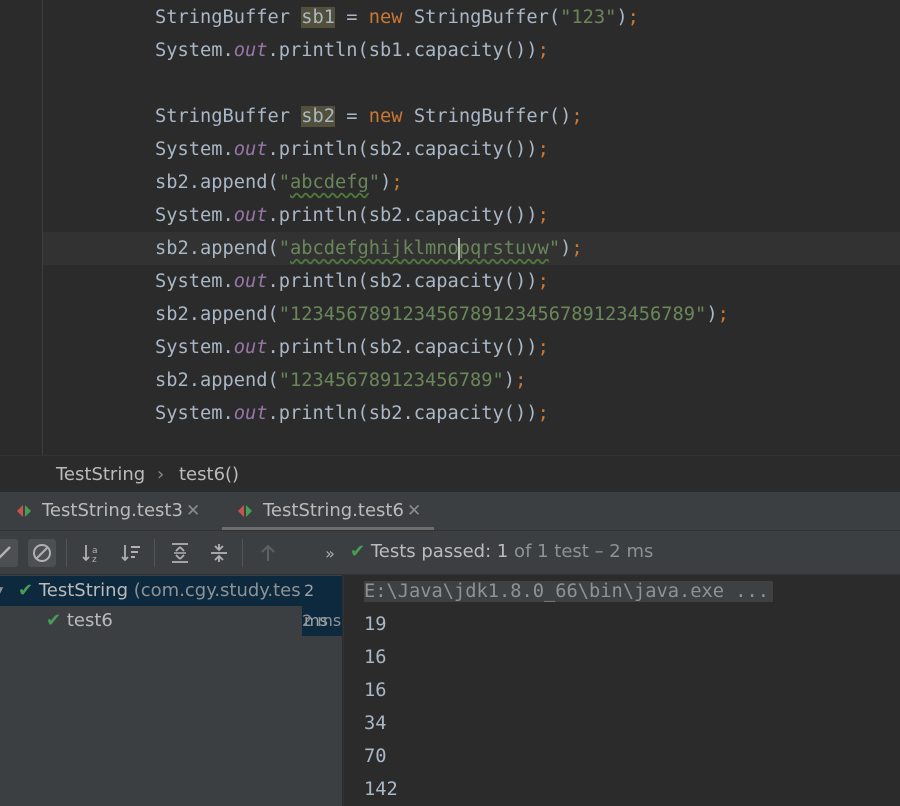  What do you see at coordinates (340, 380) in the screenshot?
I see `code-line-12: sb2.append("123456789123456789");` at bounding box center [340, 380].